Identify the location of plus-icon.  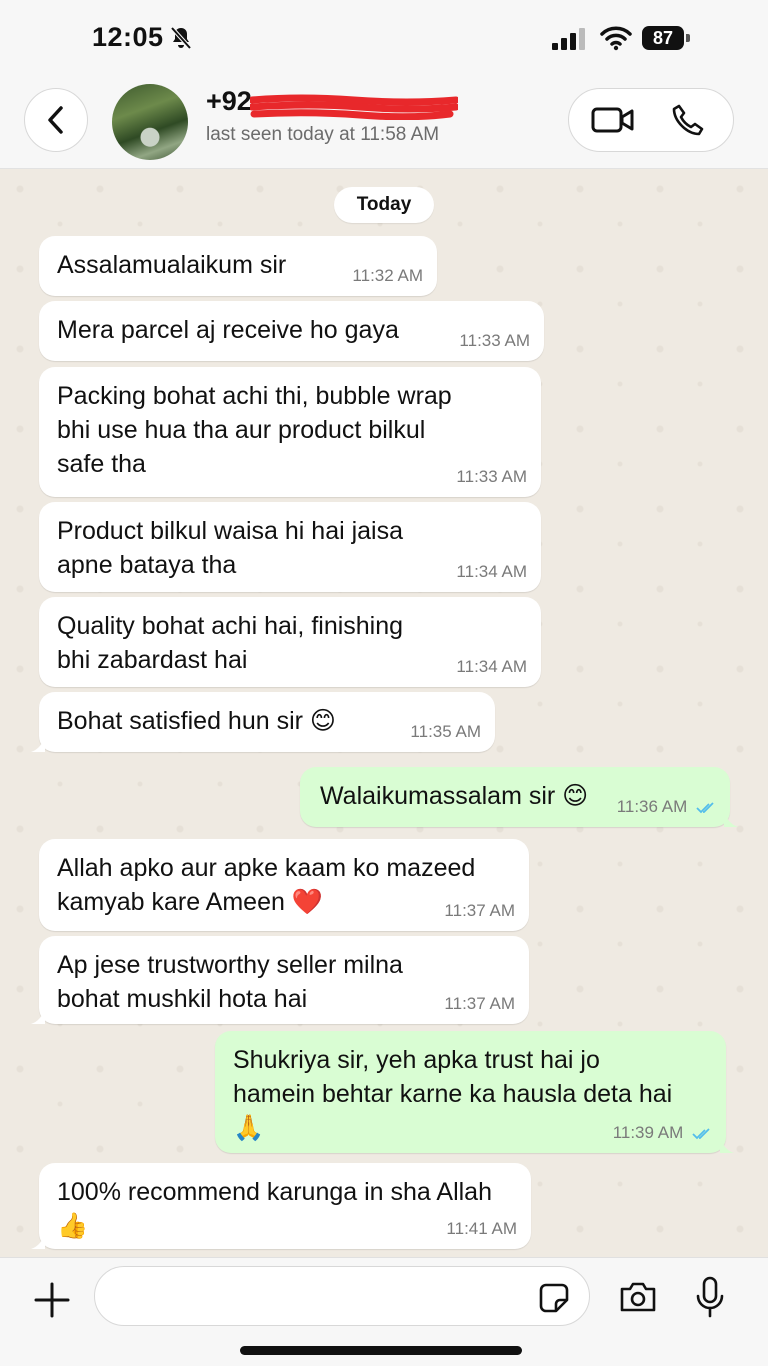
(52, 1300).